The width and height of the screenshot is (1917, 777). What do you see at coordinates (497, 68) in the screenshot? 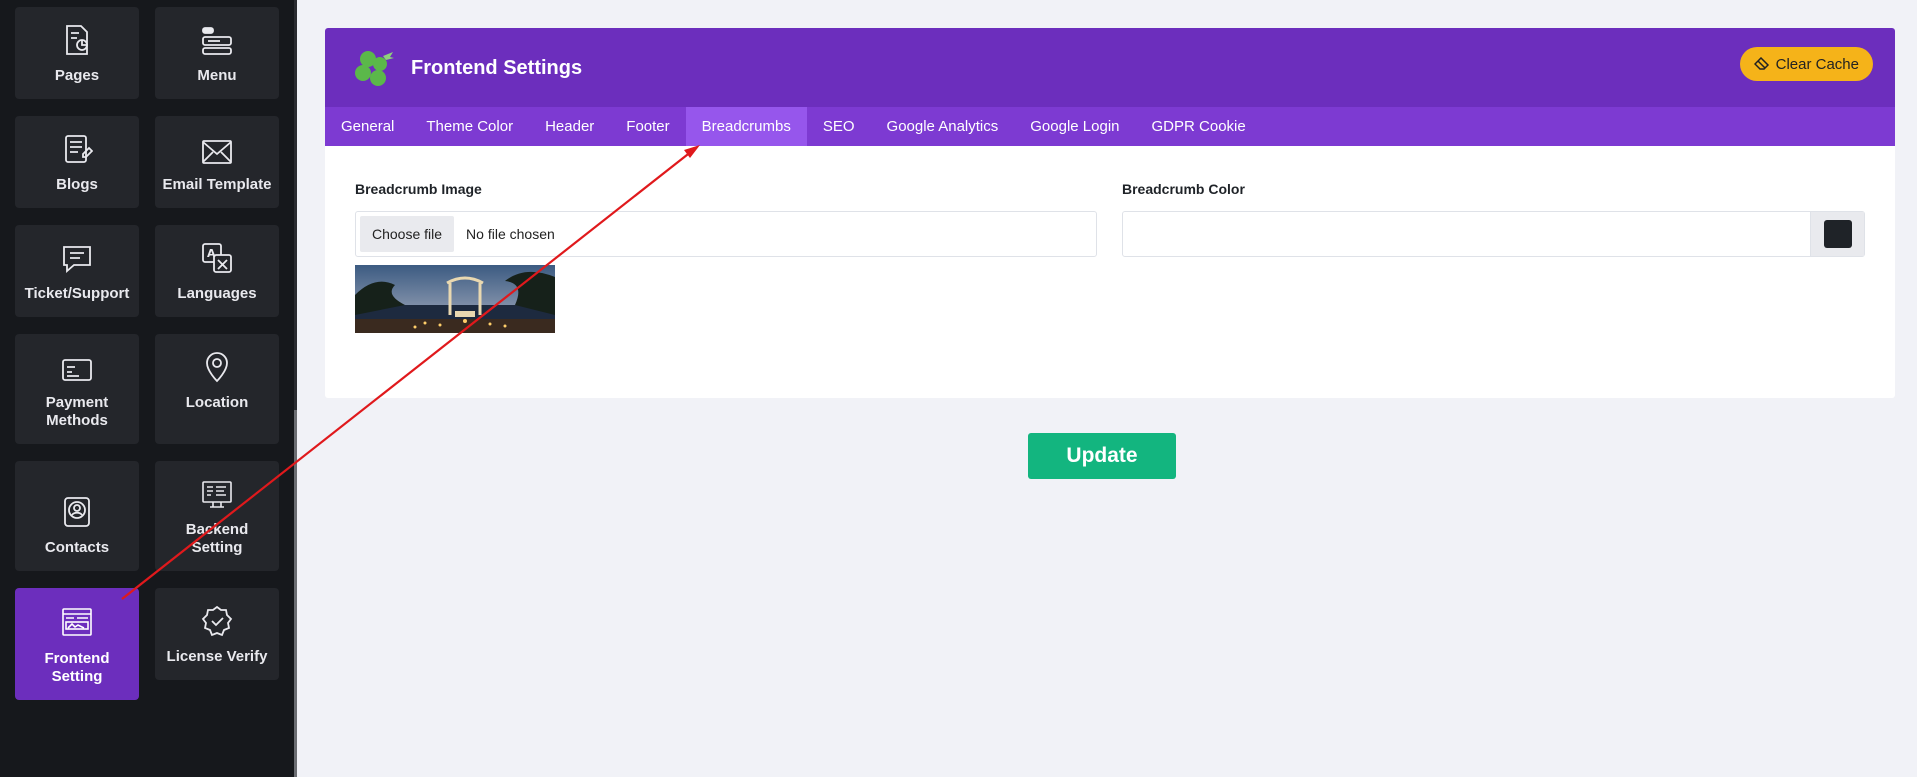
I see `page-title: Frontend Settings` at bounding box center [497, 68].